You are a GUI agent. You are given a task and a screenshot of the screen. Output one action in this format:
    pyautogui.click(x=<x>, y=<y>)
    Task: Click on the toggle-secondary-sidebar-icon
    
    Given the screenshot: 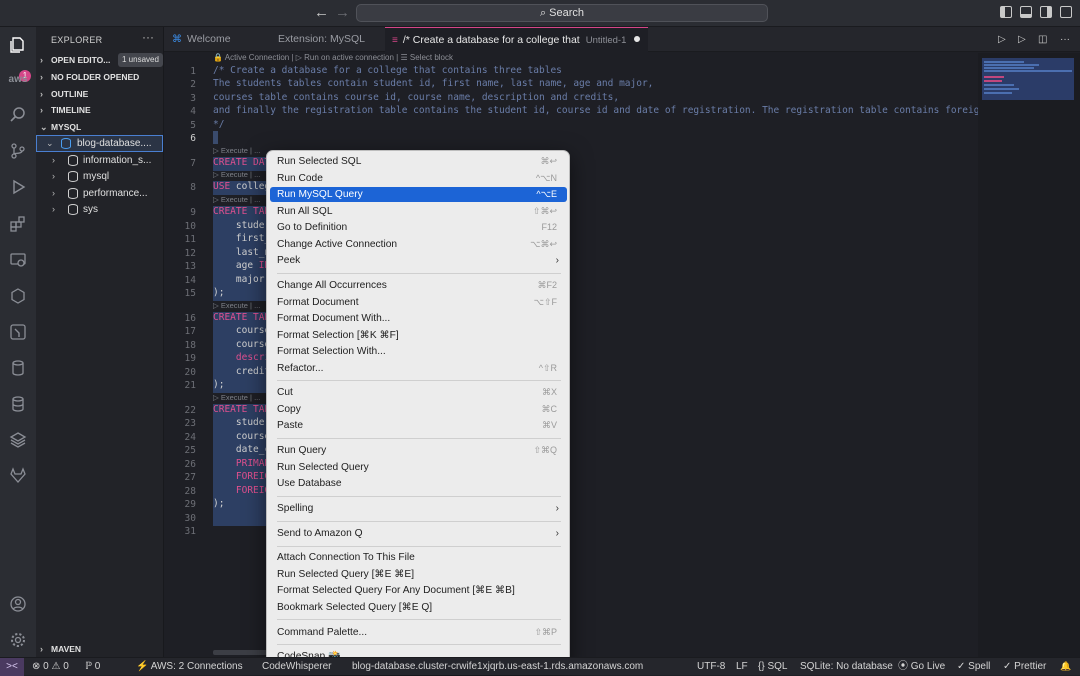 What is the action you would take?
    pyautogui.click(x=1046, y=12)
    